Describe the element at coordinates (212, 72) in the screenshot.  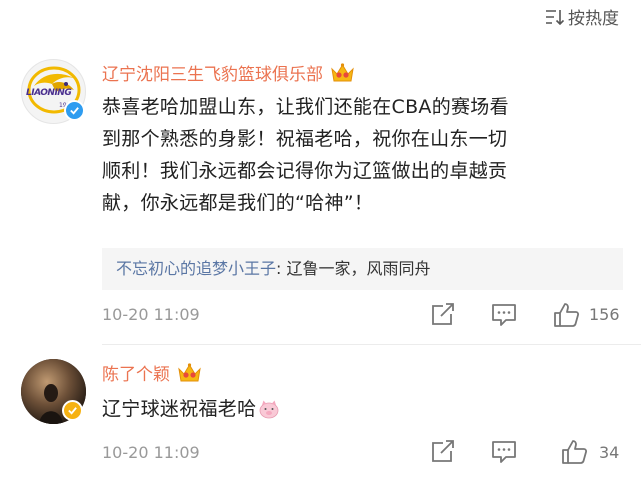
I see `username: 辽宁沈阳三生飞豹篮球俱乐部` at that location.